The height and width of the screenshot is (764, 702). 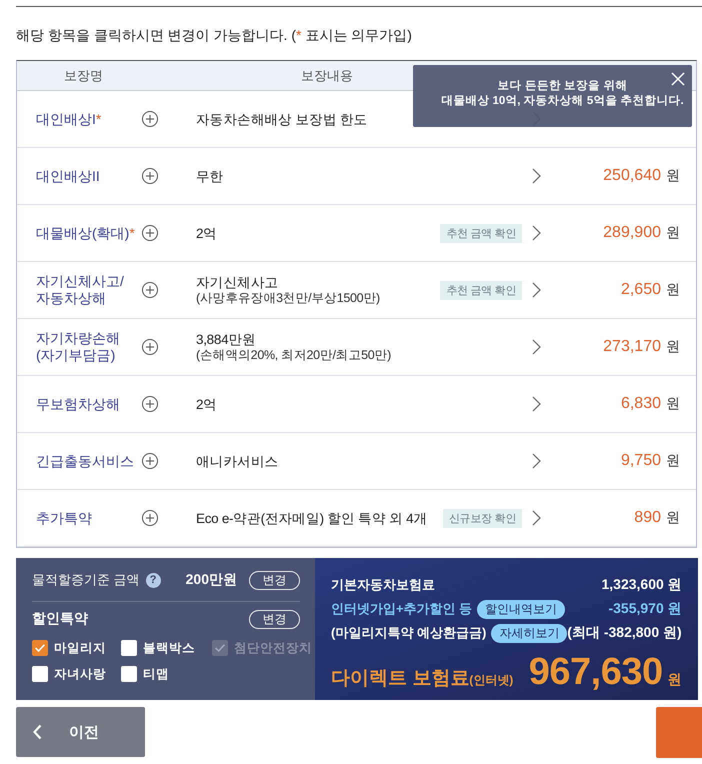 I want to click on coverage-name: 추가특약, so click(x=64, y=518).